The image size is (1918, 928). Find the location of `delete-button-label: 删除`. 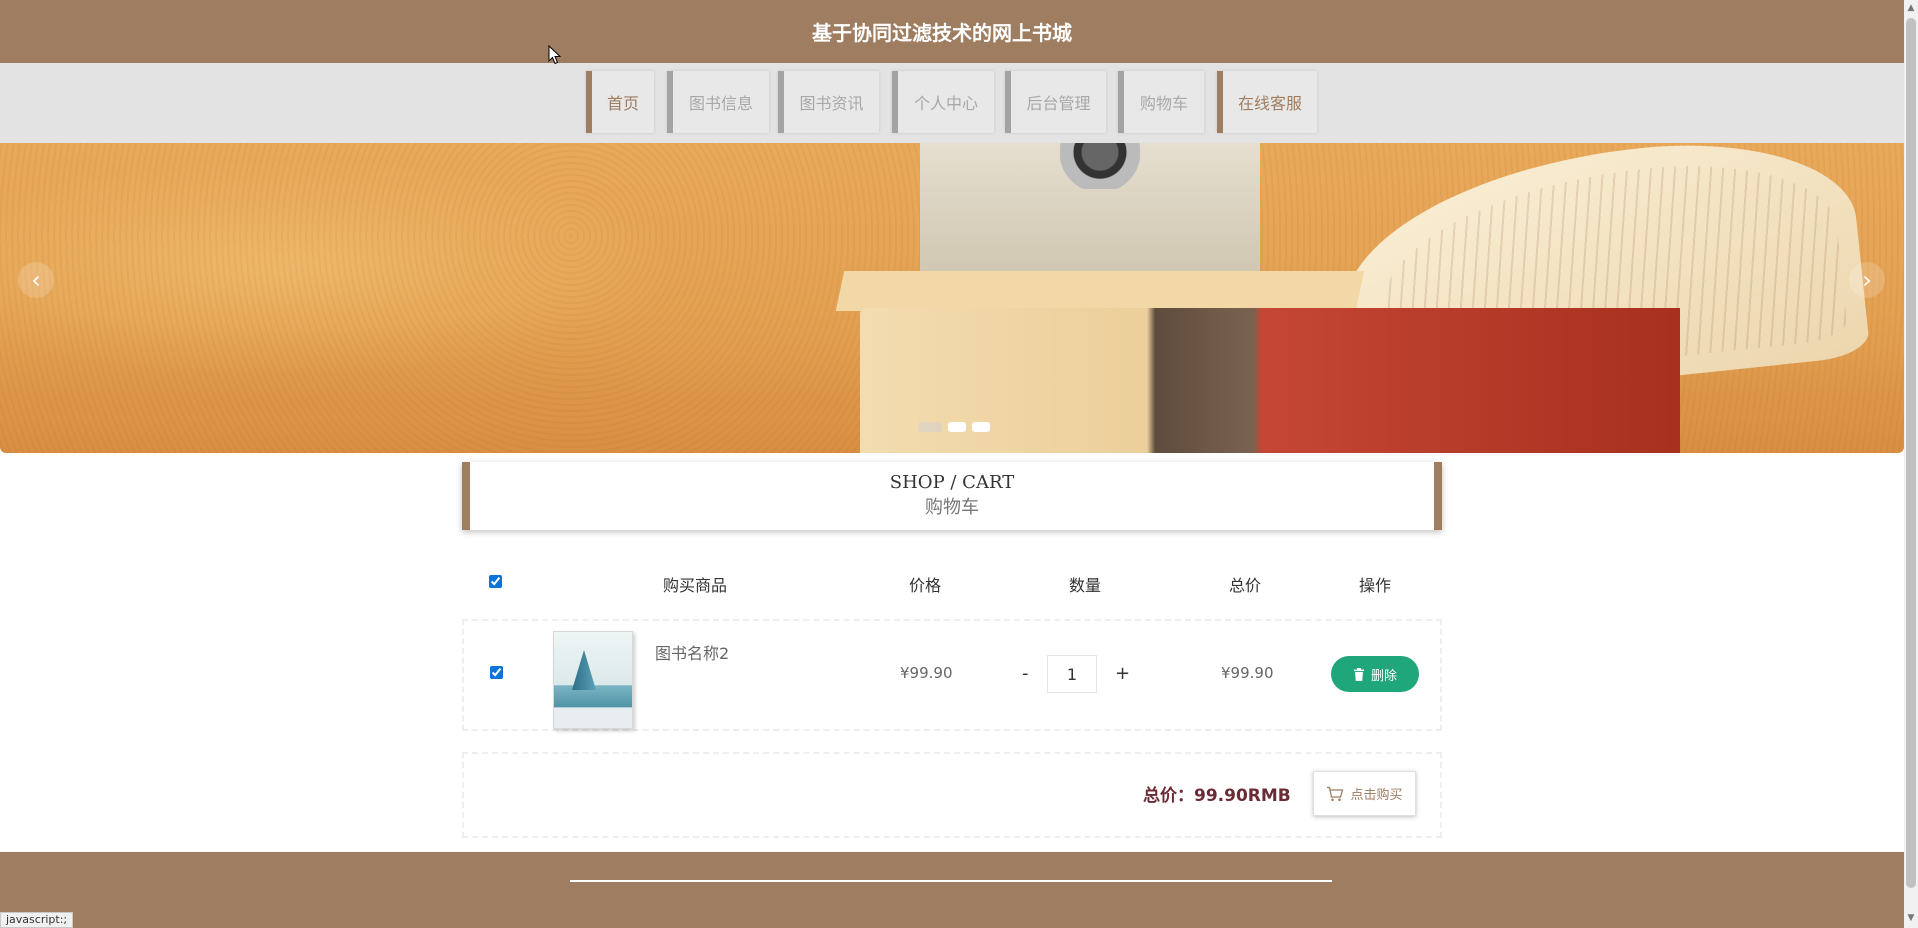

delete-button-label: 删除 is located at coordinates (1383, 676).